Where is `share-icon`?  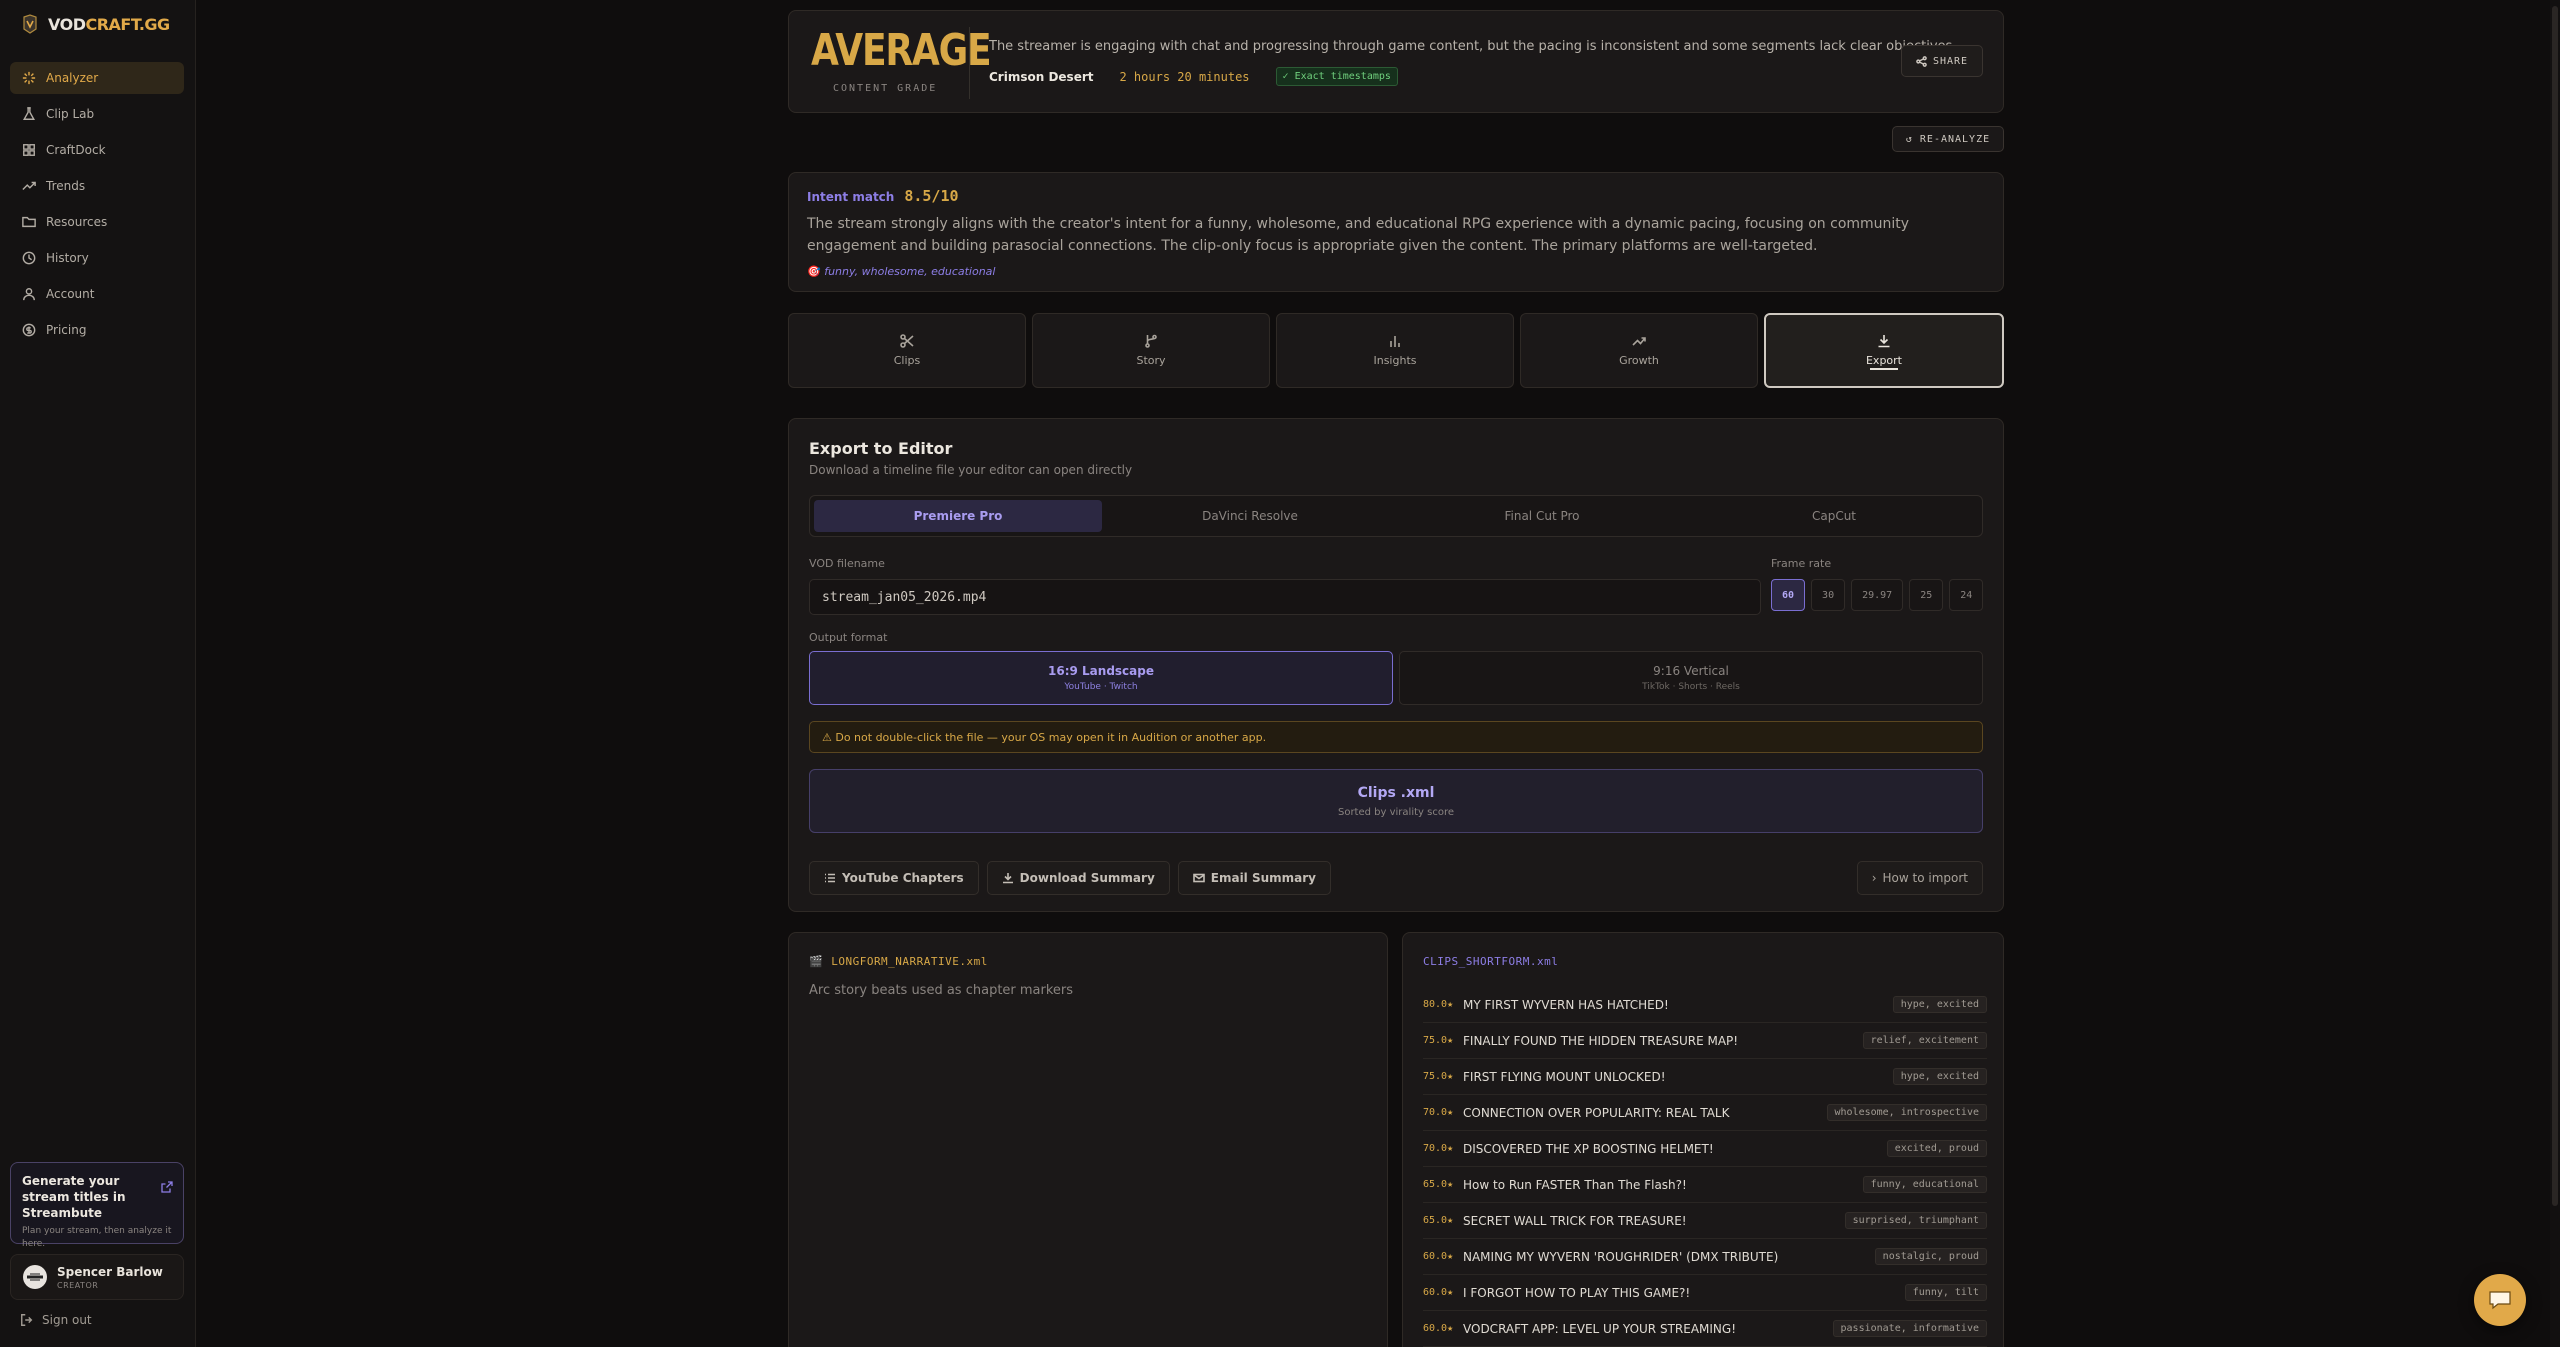
share-icon is located at coordinates (1921, 61).